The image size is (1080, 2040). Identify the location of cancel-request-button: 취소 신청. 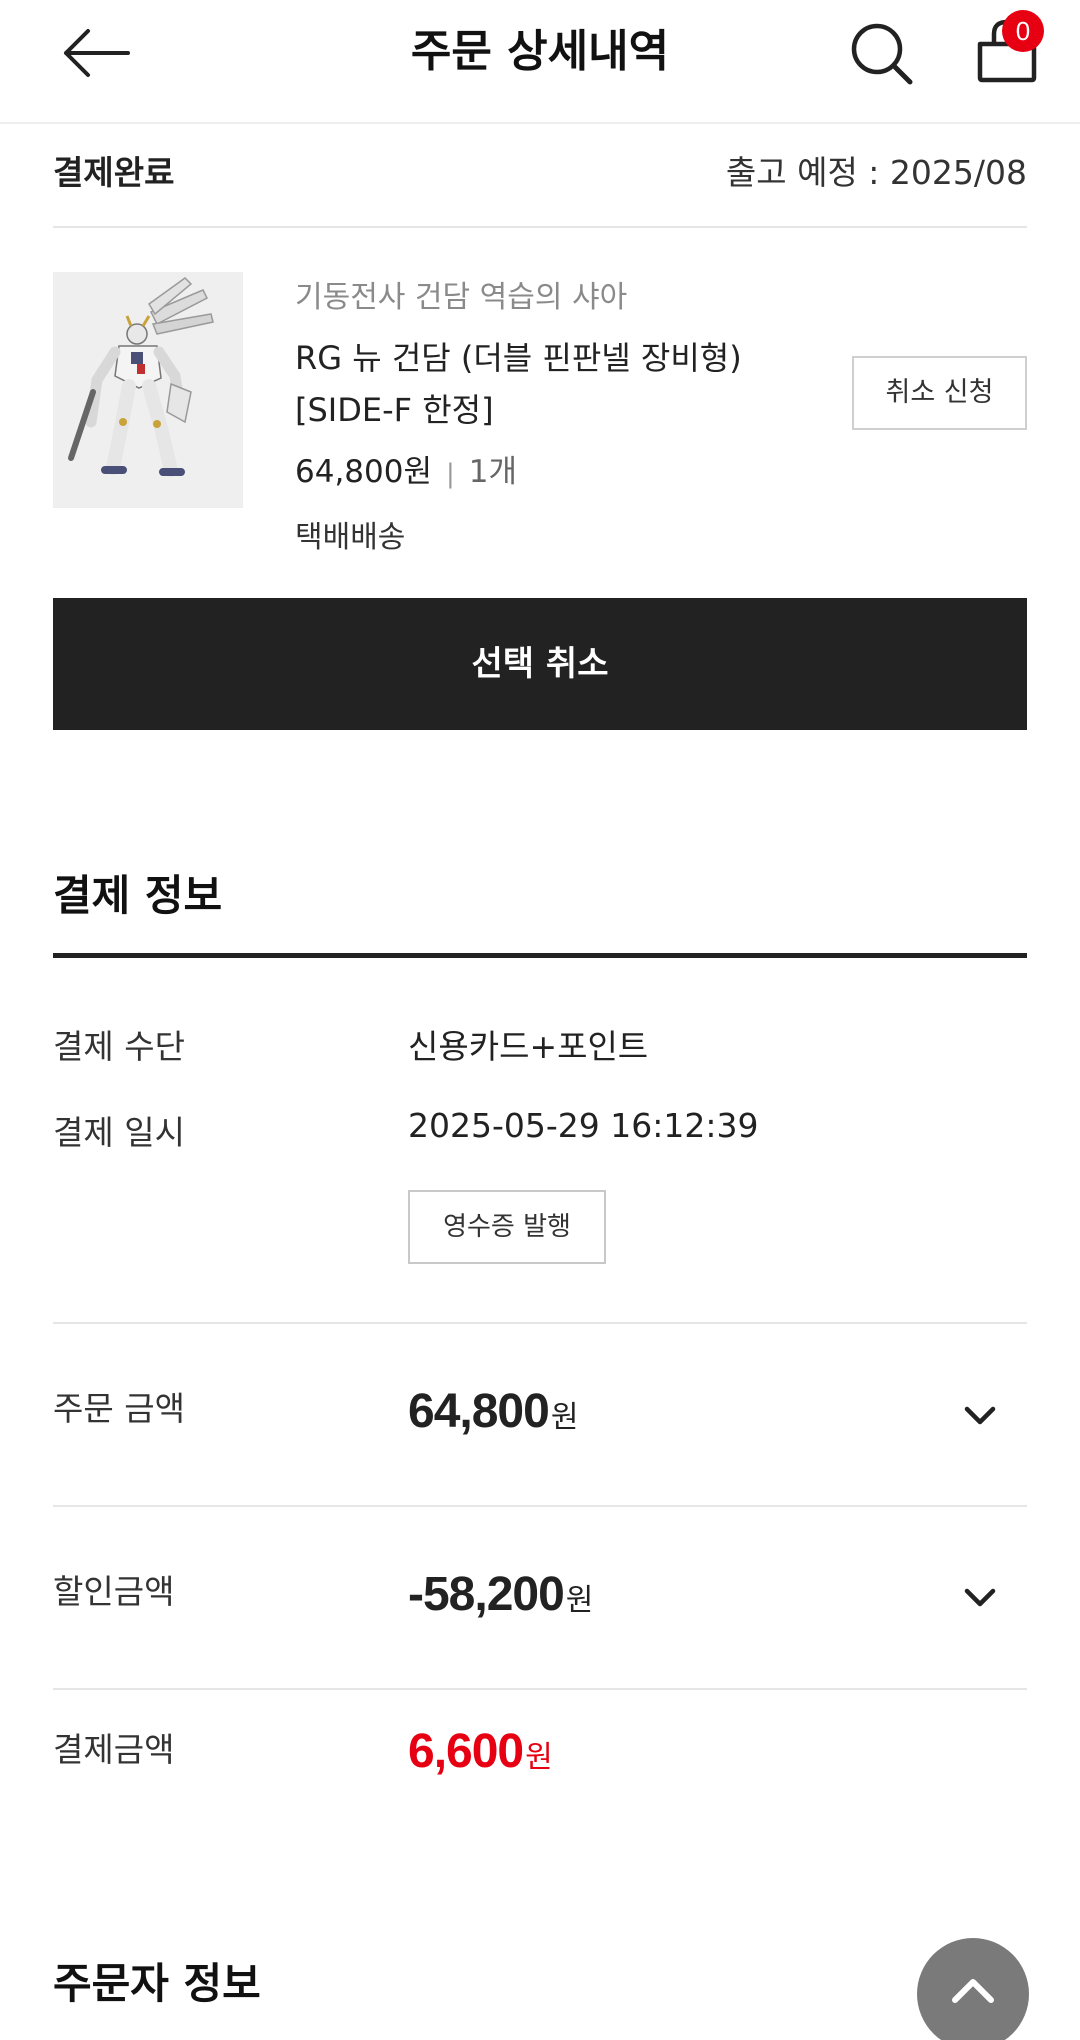
(939, 393).